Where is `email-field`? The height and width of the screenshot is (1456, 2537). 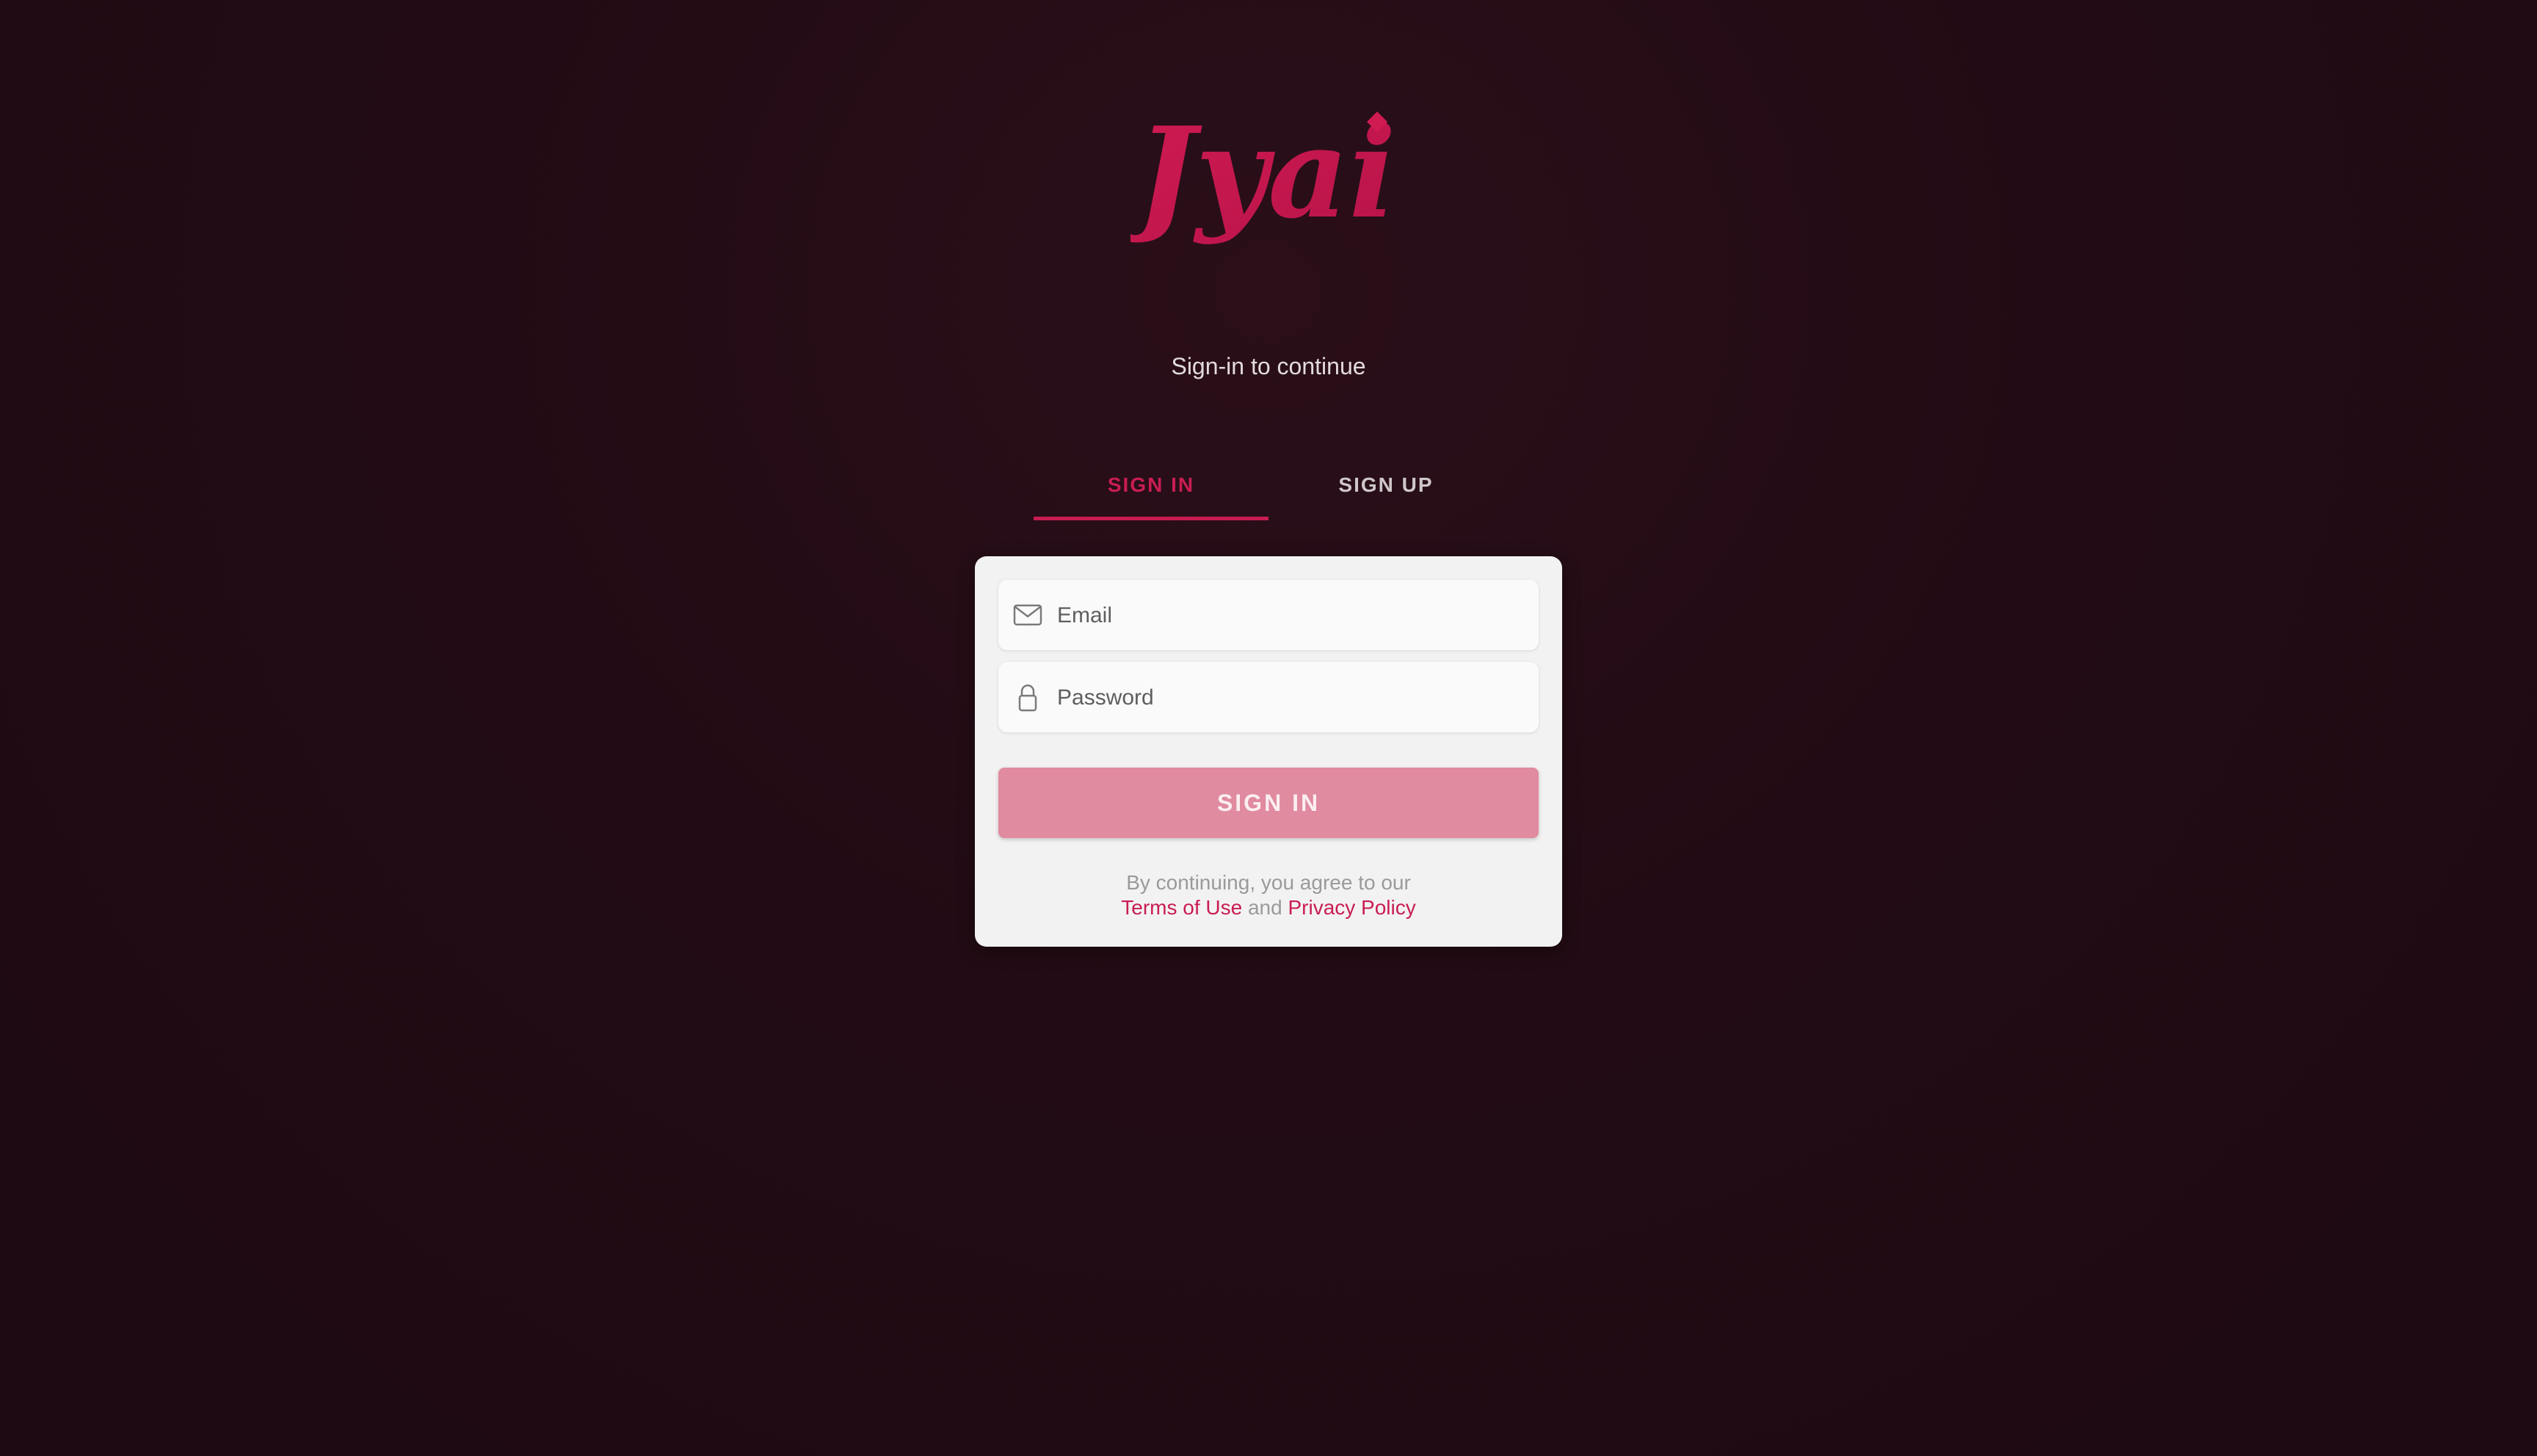 email-field is located at coordinates (1268, 616).